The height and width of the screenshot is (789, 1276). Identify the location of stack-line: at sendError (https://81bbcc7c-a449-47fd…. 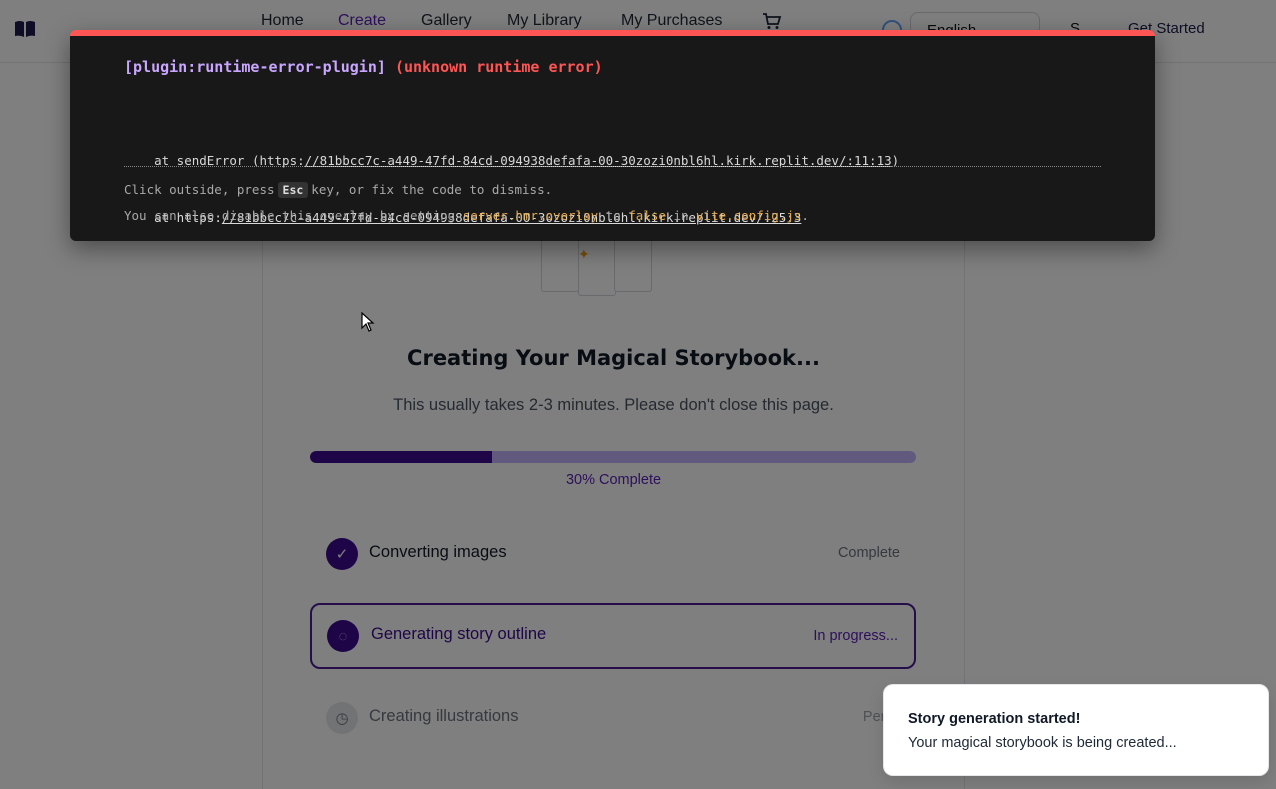
(511, 160).